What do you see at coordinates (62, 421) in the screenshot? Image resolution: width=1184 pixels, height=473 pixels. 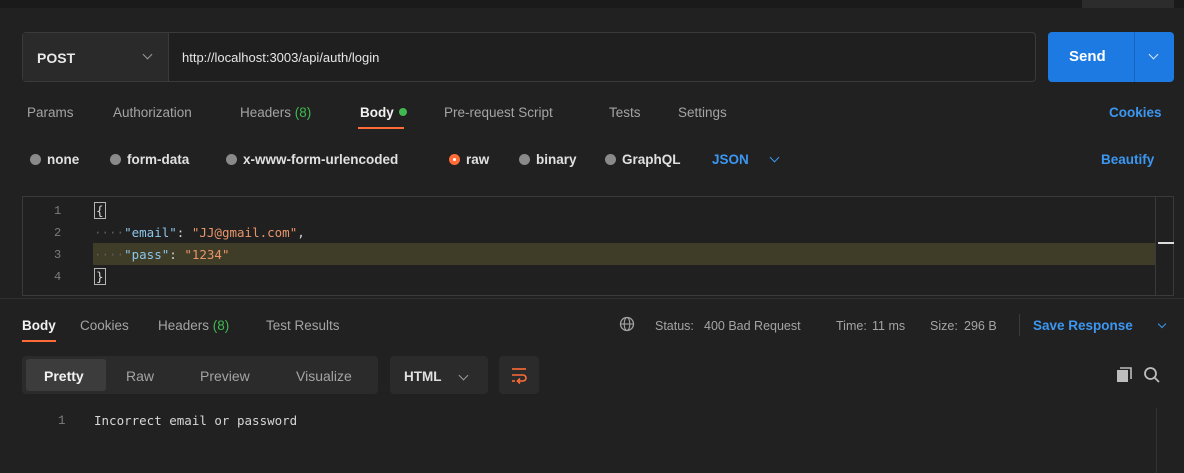 I see `response-line-number: 1` at bounding box center [62, 421].